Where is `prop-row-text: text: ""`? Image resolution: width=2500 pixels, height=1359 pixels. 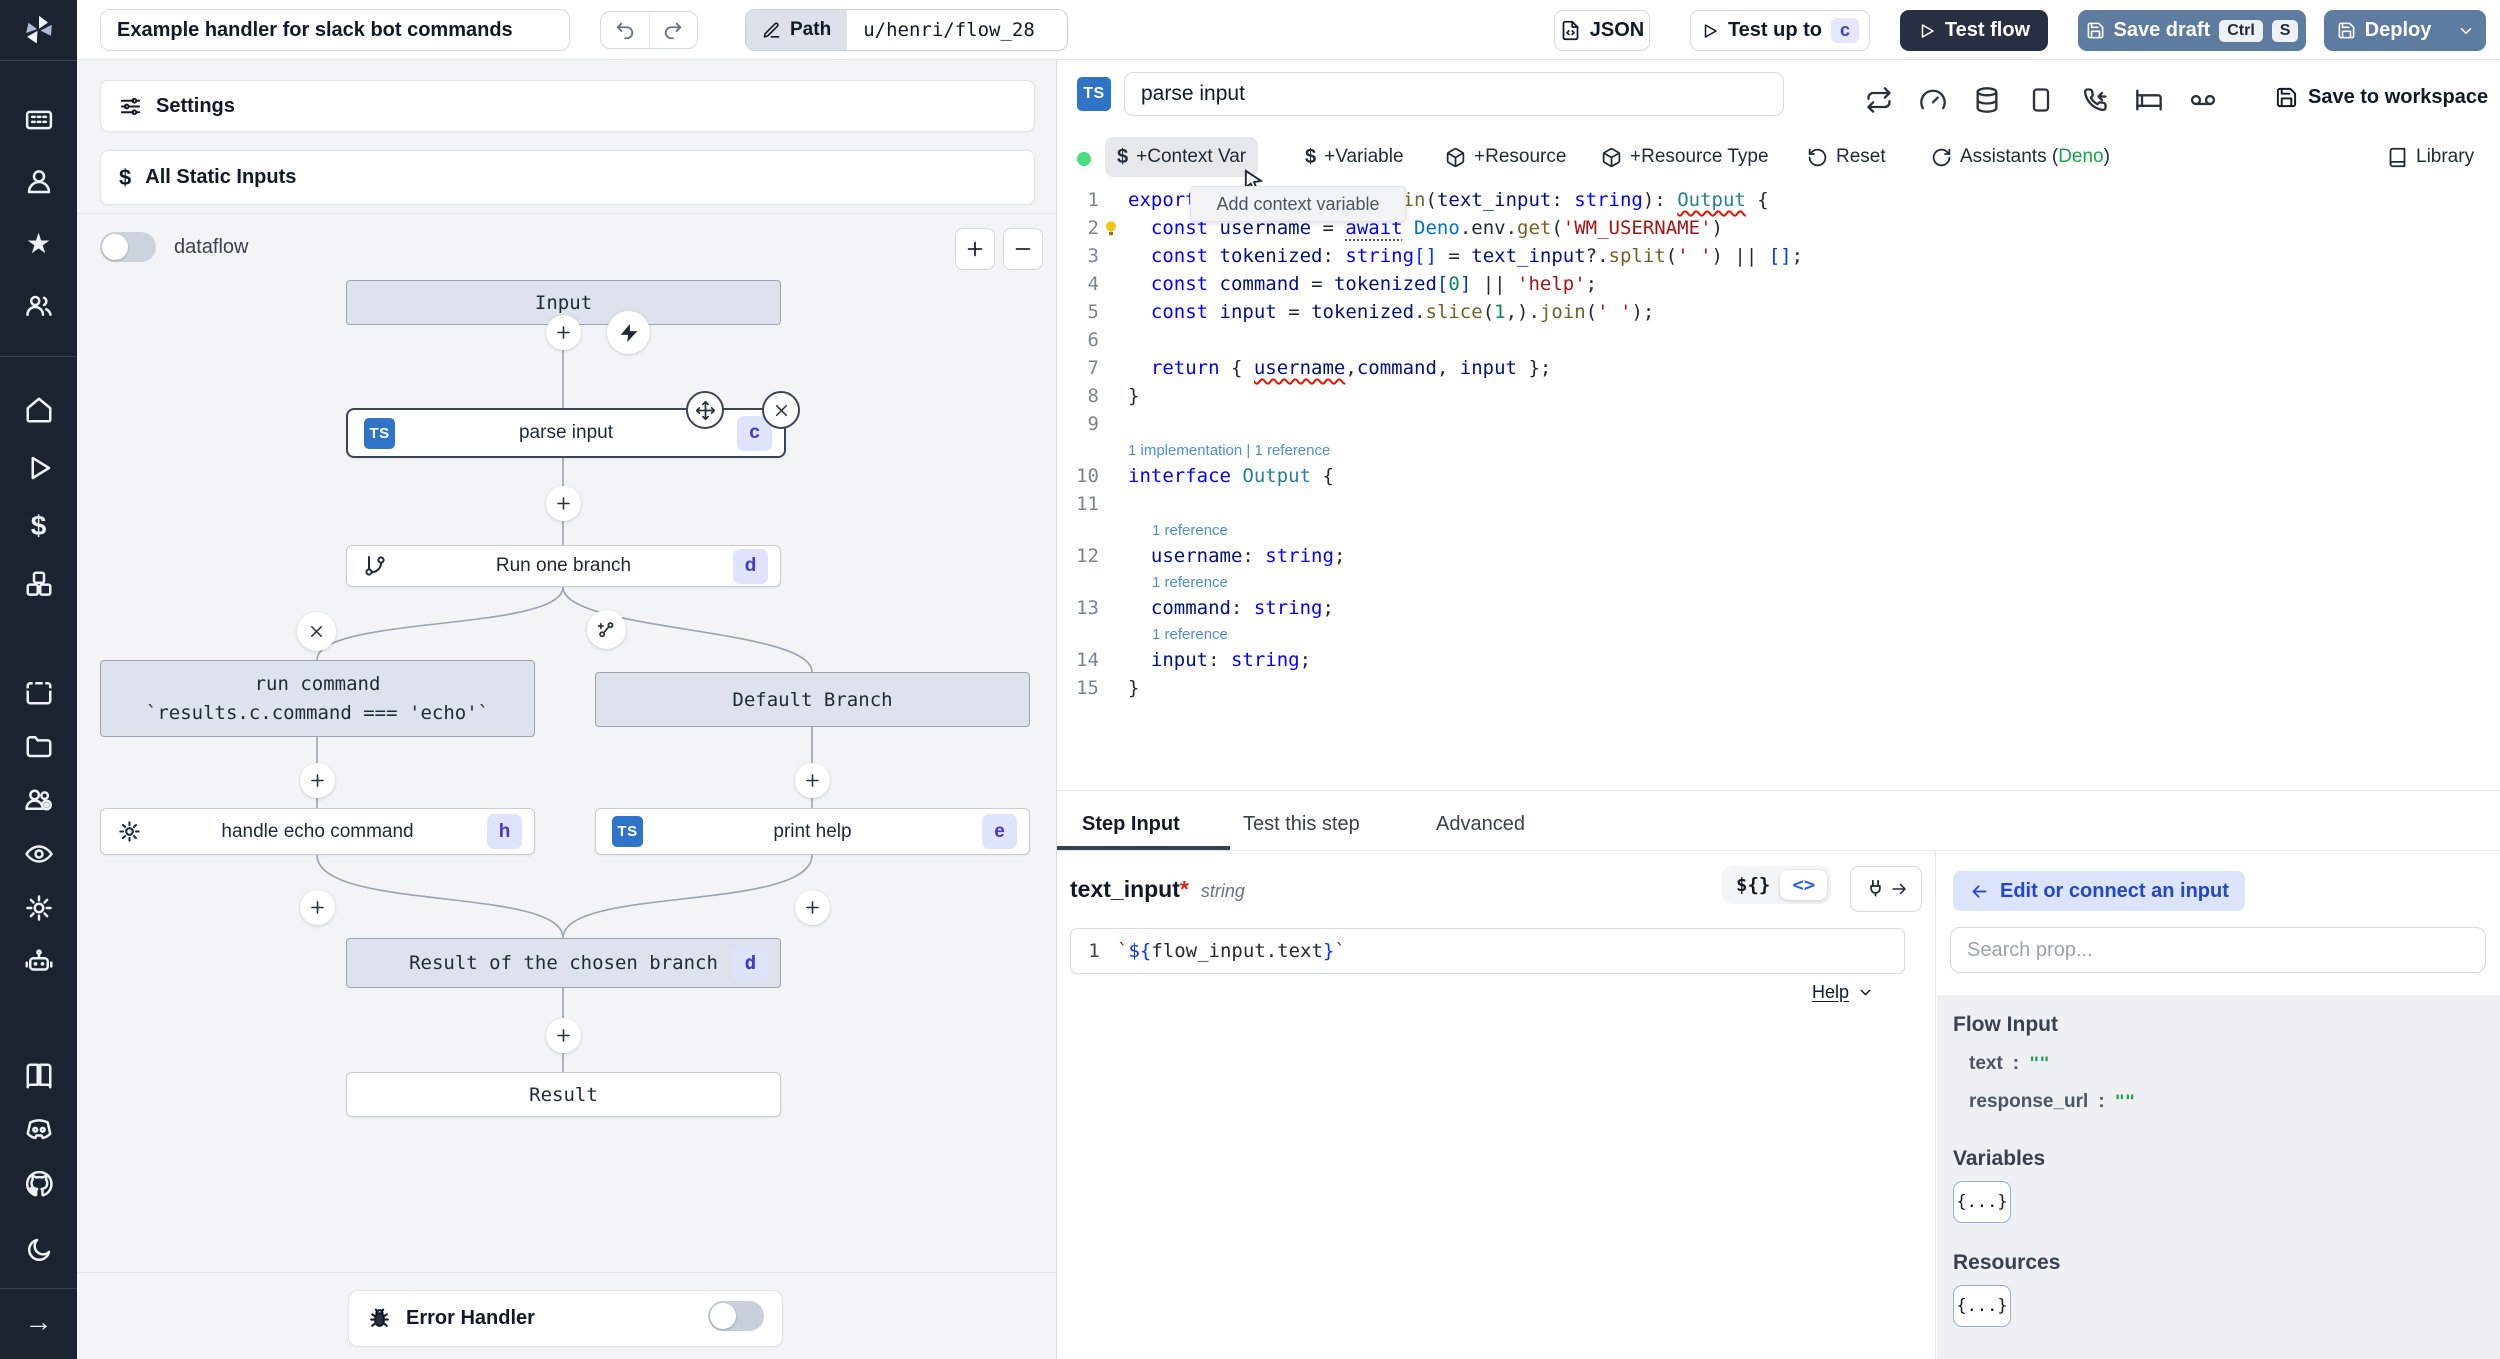 prop-row-text: text: "" is located at coordinates (2234, 1064).